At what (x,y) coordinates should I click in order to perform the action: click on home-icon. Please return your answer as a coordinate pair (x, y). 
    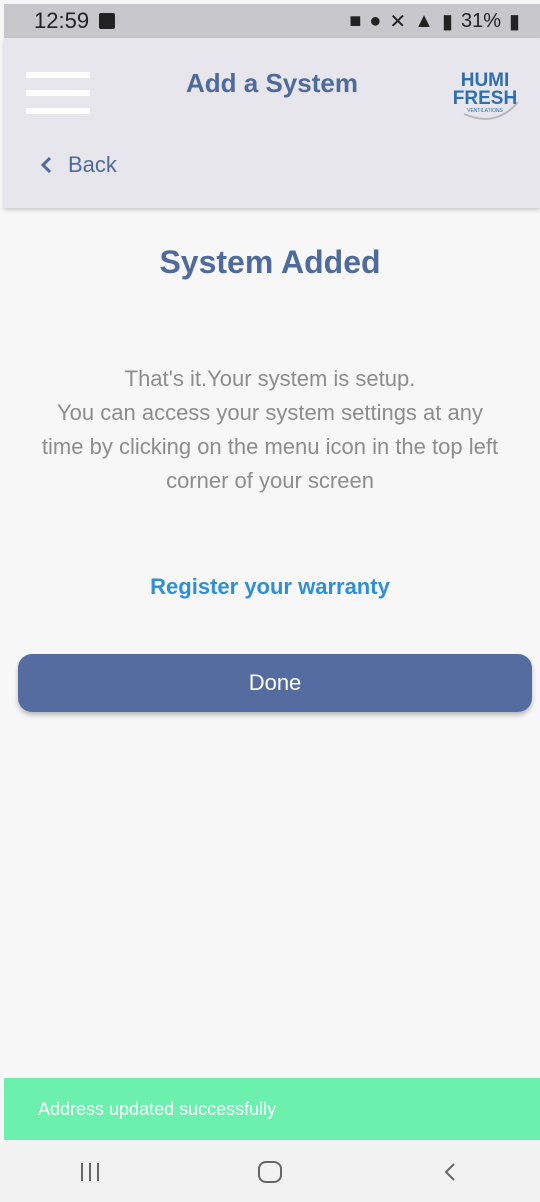
    Looking at the image, I should click on (270, 1172).